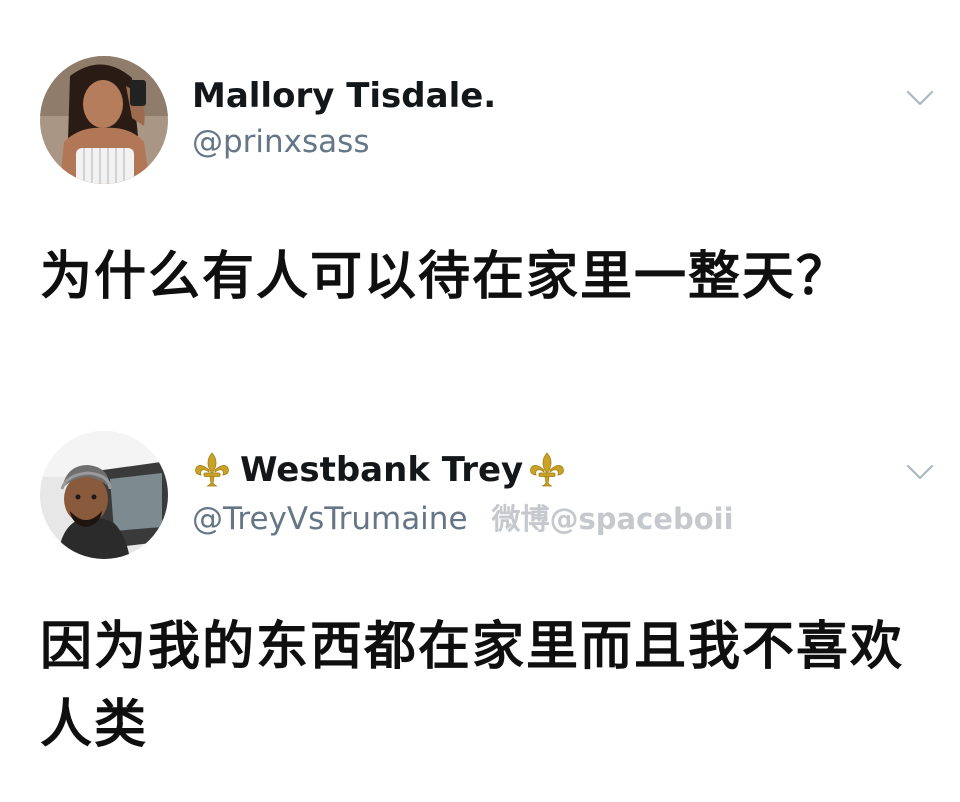 The width and height of the screenshot is (960, 802). I want to click on user-handle: @TreyVsTrumaine, so click(330, 519).